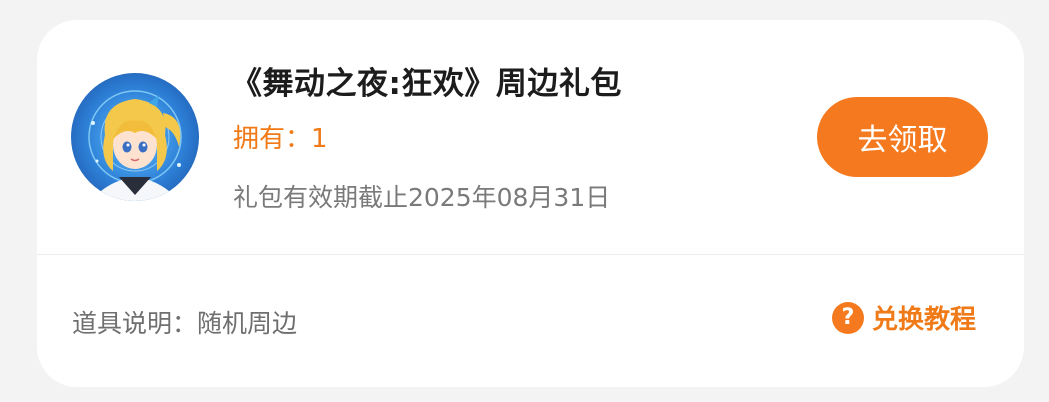 The width and height of the screenshot is (1049, 402). What do you see at coordinates (280, 139) in the screenshot?
I see `owned-count: 拥有：1` at bounding box center [280, 139].